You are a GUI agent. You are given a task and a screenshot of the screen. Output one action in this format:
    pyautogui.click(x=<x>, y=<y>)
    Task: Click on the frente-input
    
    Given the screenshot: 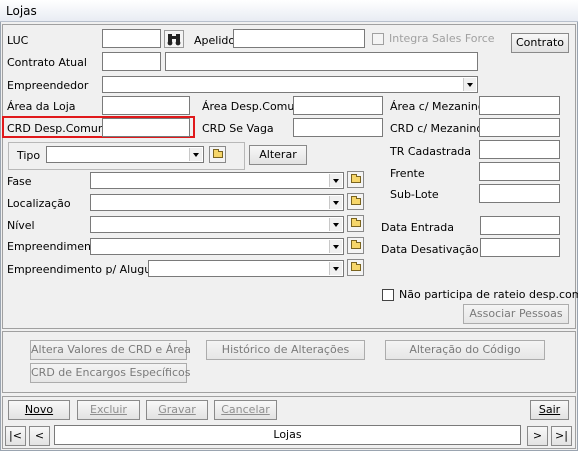 What is the action you would take?
    pyautogui.click(x=519, y=171)
    